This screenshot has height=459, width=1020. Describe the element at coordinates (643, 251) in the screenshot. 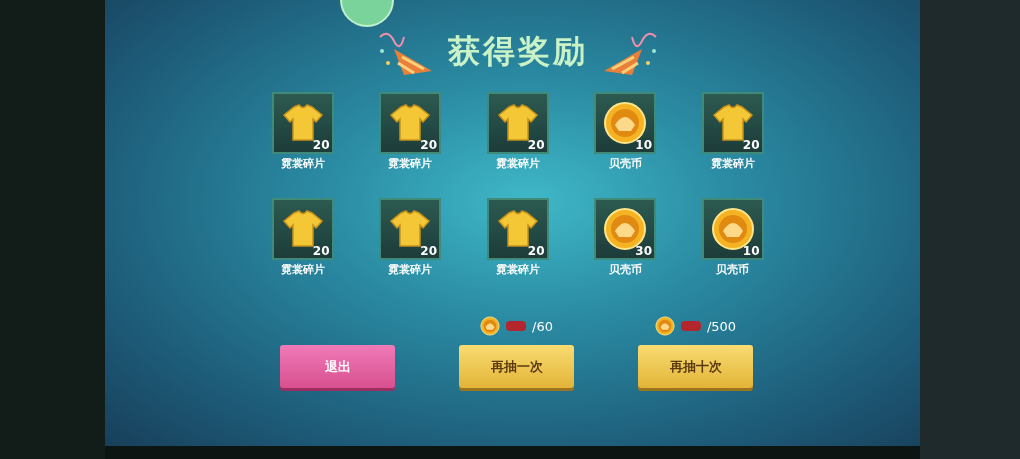

I see `item-count: 30` at that location.